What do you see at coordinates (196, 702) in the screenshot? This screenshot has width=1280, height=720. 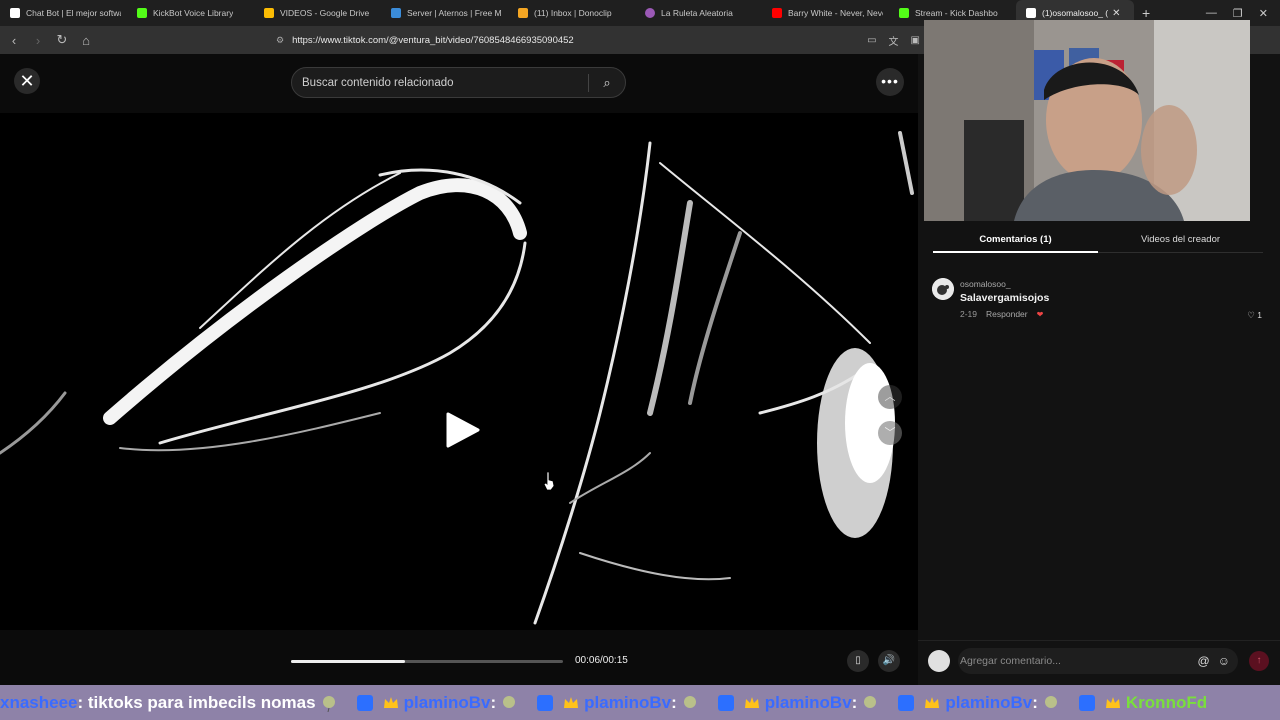 I see `chat-text: : tiktoks para imbecils nomas` at bounding box center [196, 702].